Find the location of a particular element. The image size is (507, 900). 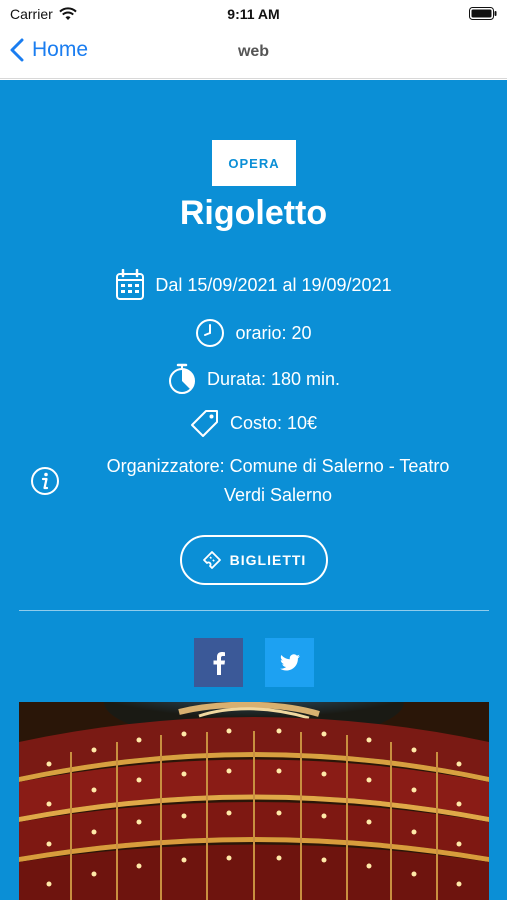

calendar-icon is located at coordinates (130, 285).